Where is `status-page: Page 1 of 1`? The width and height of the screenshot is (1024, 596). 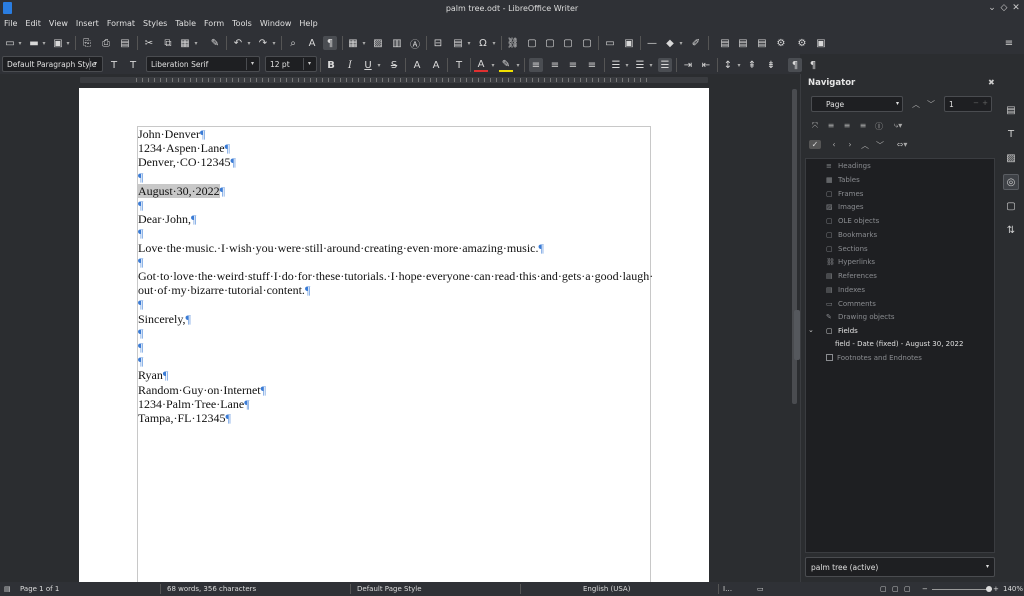 status-page: Page 1 of 1 is located at coordinates (39, 589).